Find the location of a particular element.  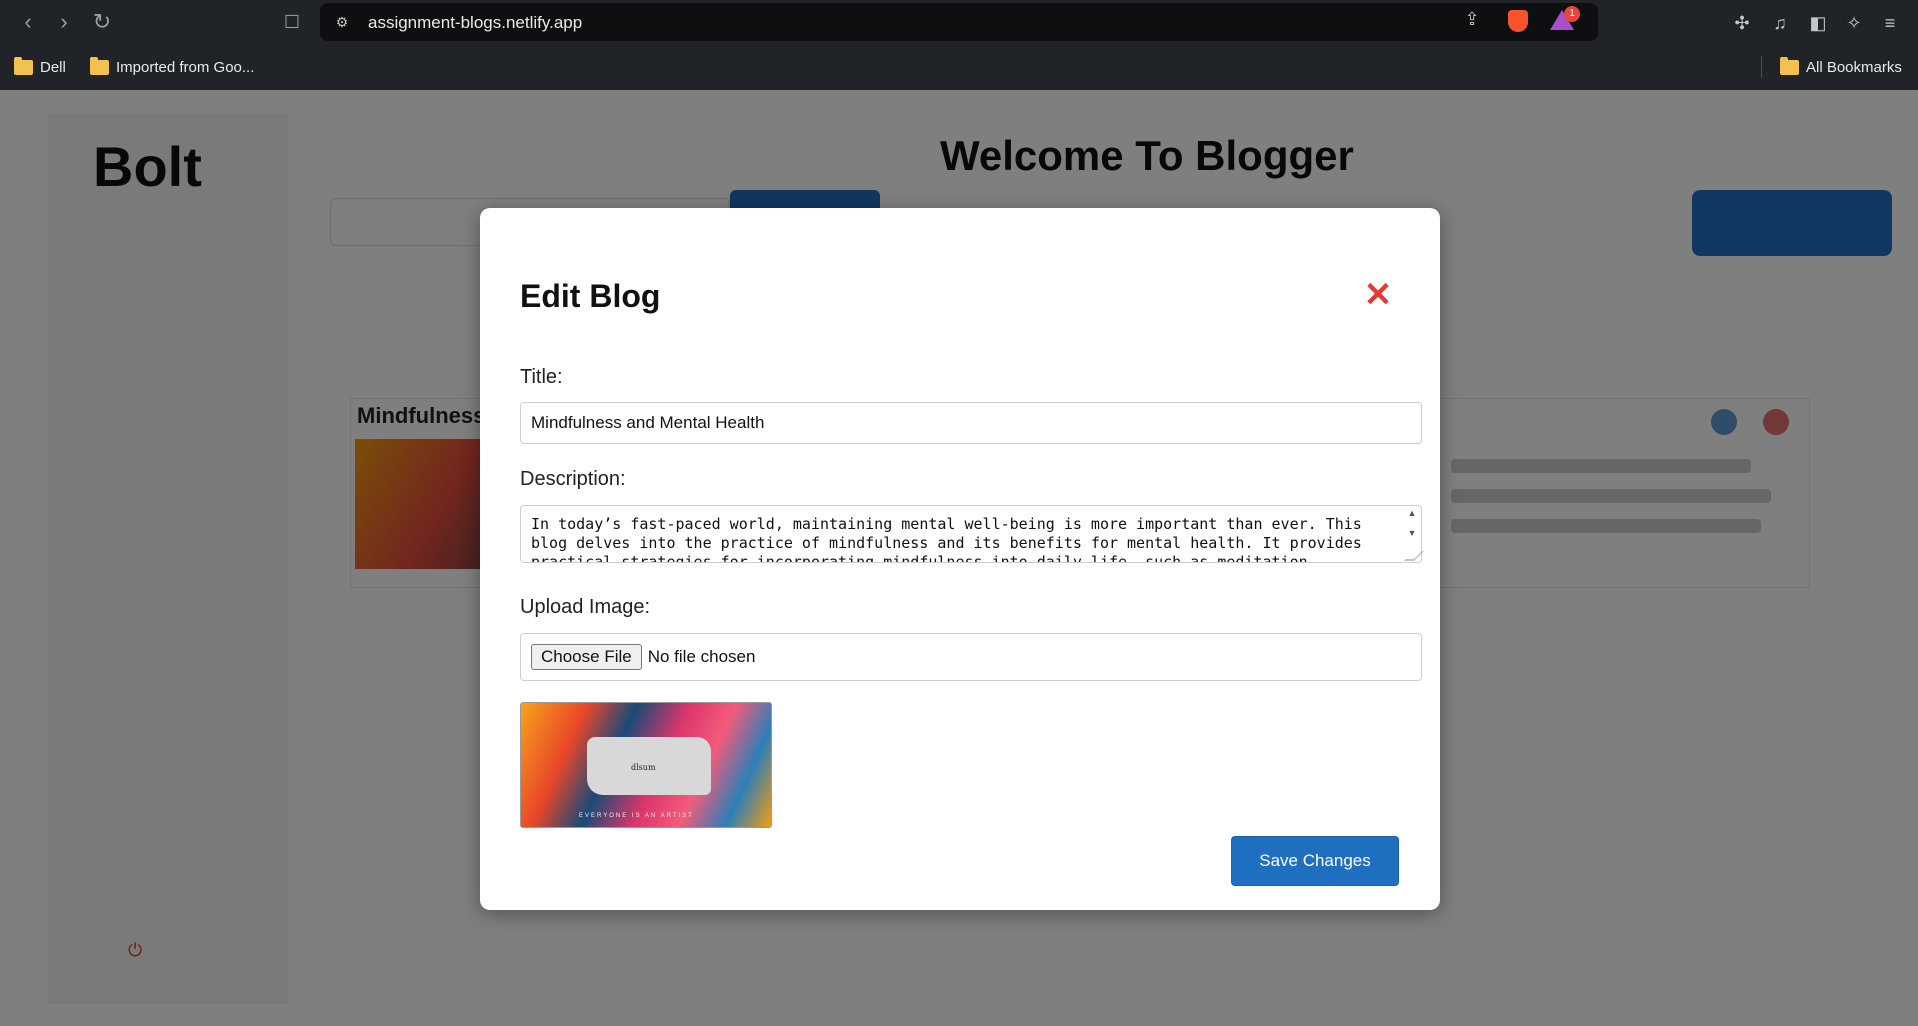

all-bookmarks: All Bookmarks is located at coordinates (1841, 67).